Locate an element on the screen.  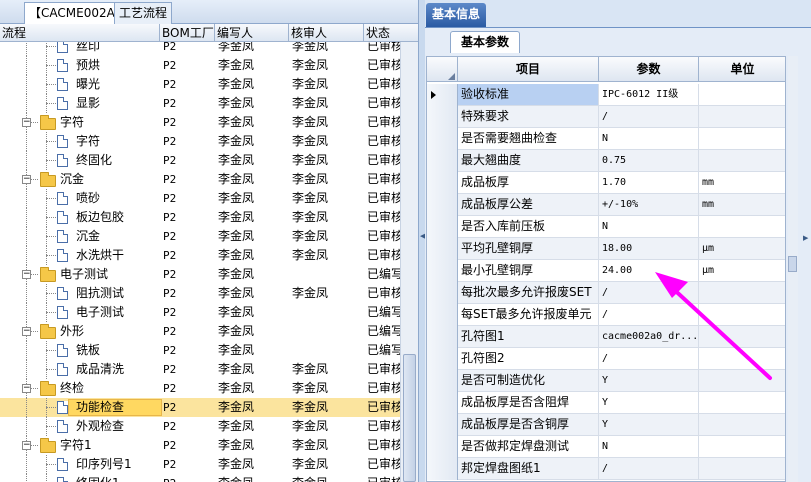
param-value-cell: 0.75 is located at coordinates (649, 160).